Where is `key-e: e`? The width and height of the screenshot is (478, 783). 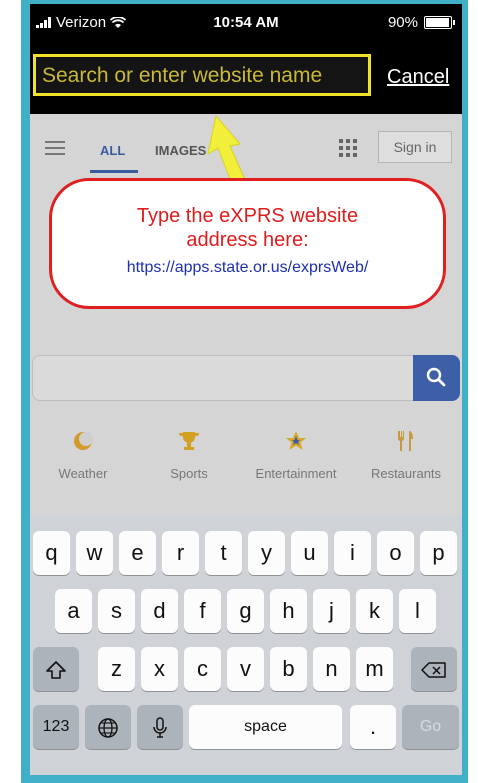 key-e: e is located at coordinates (137, 553).